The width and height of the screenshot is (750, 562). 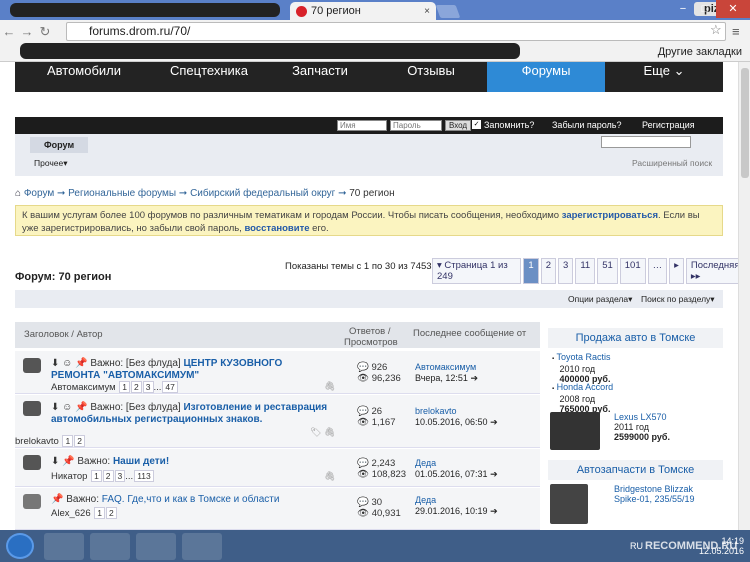 I want to click on col-replies: Ответов /, so click(x=370, y=331).